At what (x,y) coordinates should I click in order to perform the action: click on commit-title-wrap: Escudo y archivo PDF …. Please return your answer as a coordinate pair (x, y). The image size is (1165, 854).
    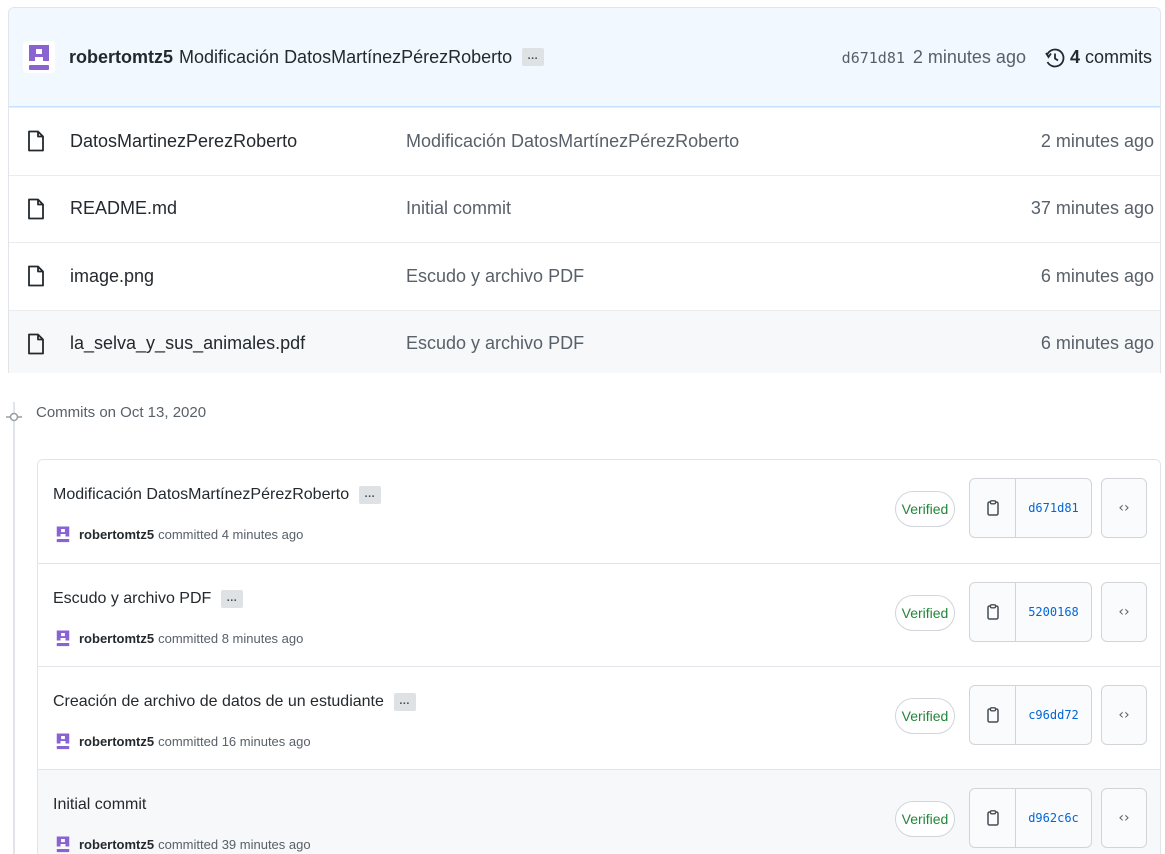
    Looking at the image, I should click on (148, 599).